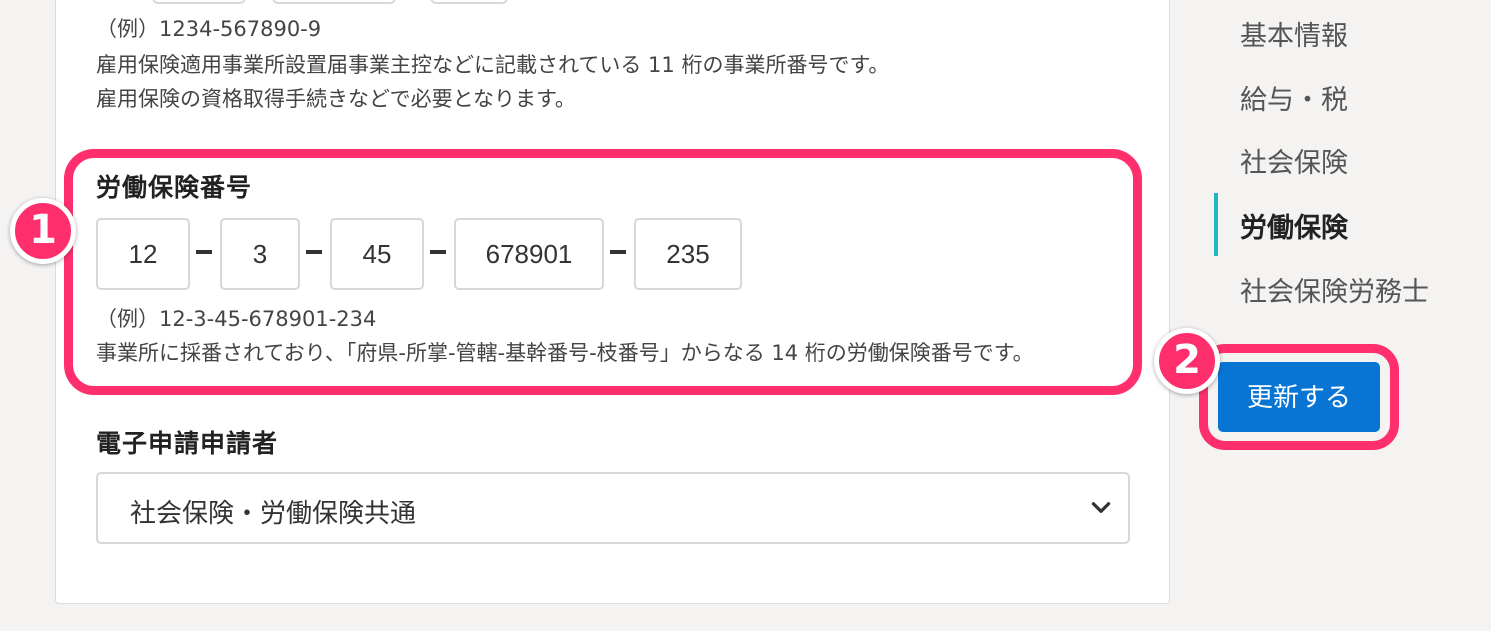  I want to click on employment-insurance-example: （例）1234-567890-9, so click(209, 29).